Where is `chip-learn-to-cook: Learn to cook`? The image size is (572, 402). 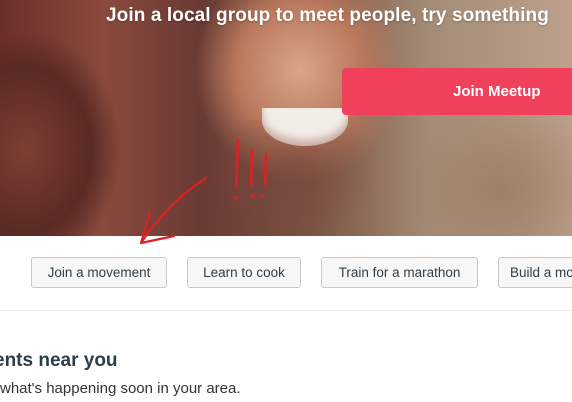 chip-learn-to-cook: Learn to cook is located at coordinates (244, 272).